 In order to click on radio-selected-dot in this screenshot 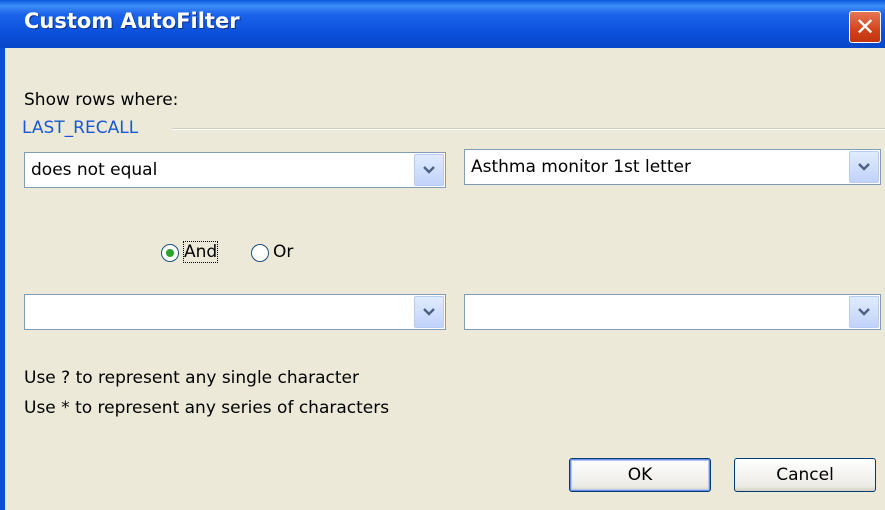, I will do `click(170, 253)`.